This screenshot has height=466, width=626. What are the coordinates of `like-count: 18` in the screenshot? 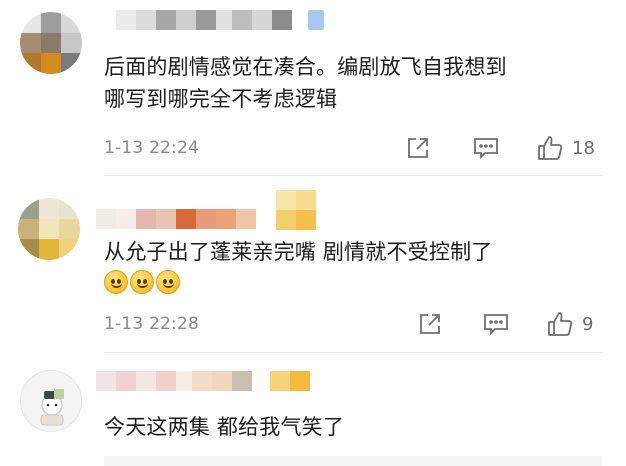 It's located at (583, 148).